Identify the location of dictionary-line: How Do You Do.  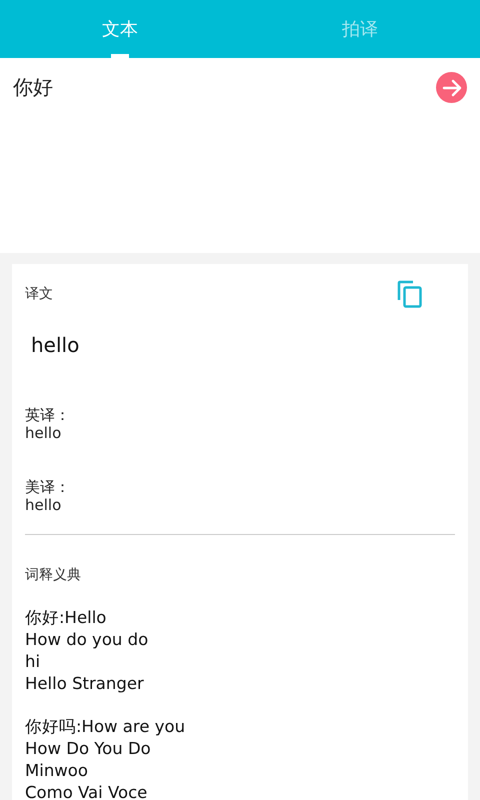
(88, 749).